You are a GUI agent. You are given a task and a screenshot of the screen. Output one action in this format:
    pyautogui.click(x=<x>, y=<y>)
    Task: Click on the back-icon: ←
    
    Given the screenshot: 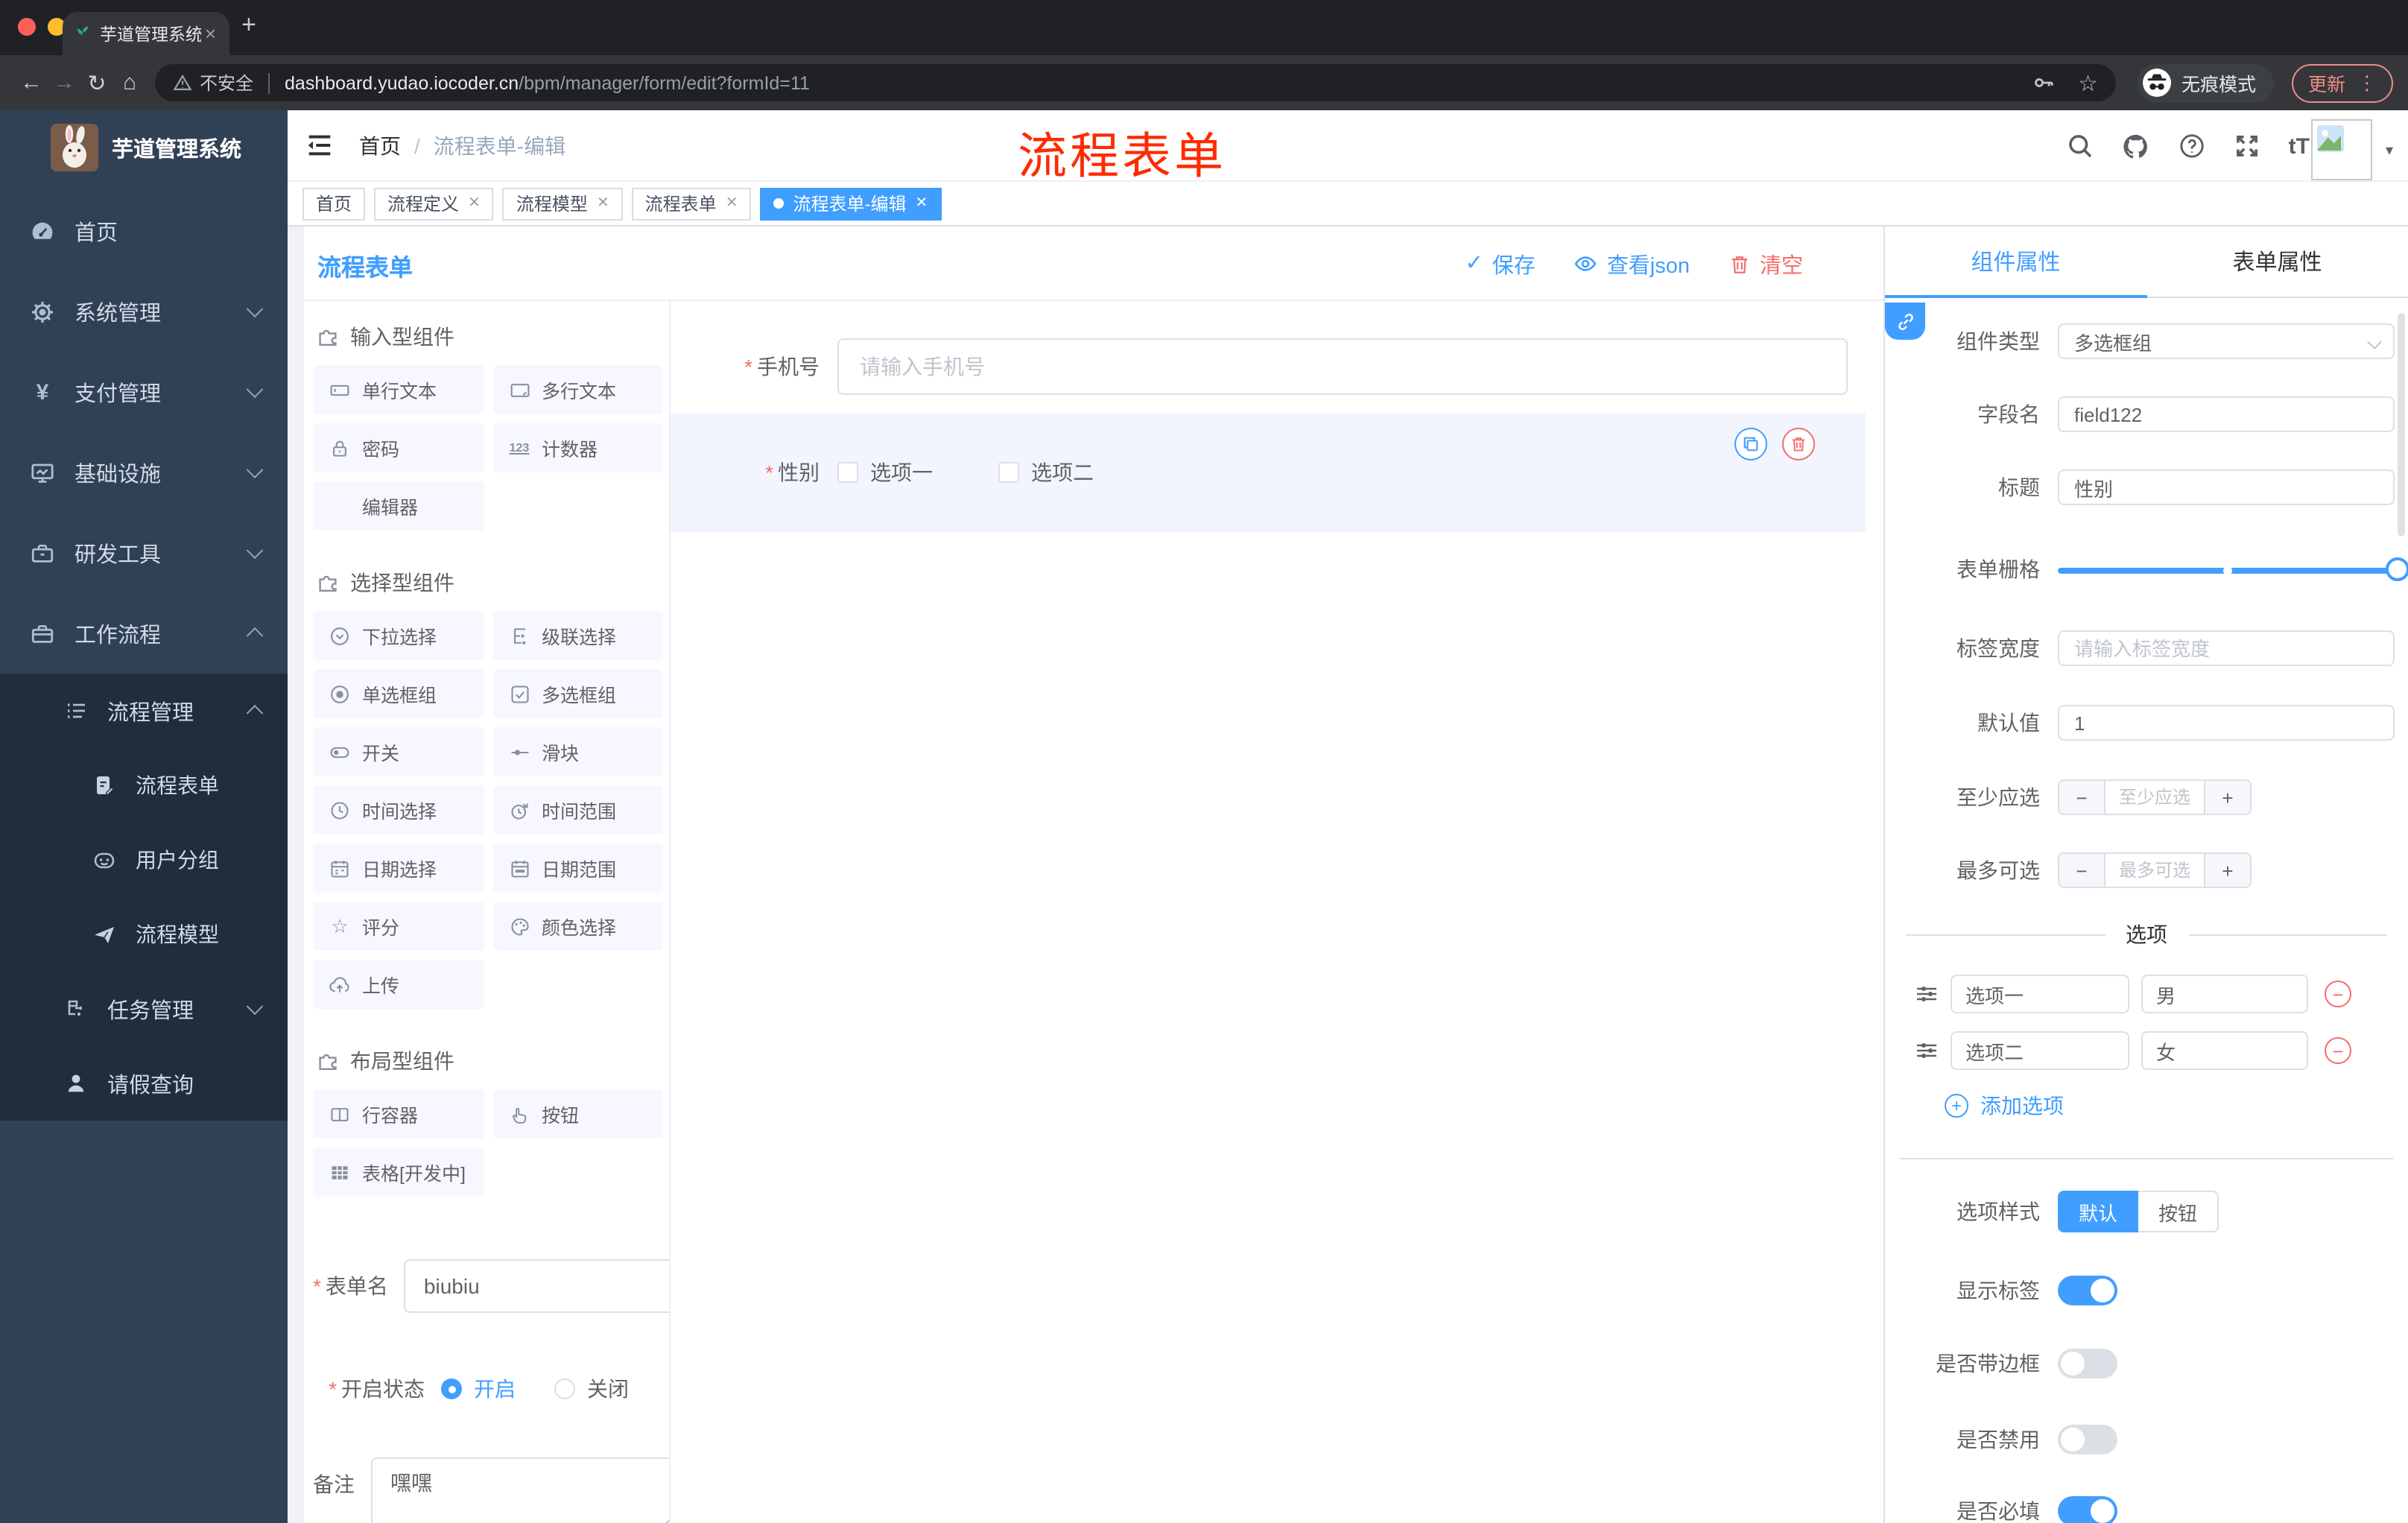 What is the action you would take?
    pyautogui.click(x=31, y=82)
    